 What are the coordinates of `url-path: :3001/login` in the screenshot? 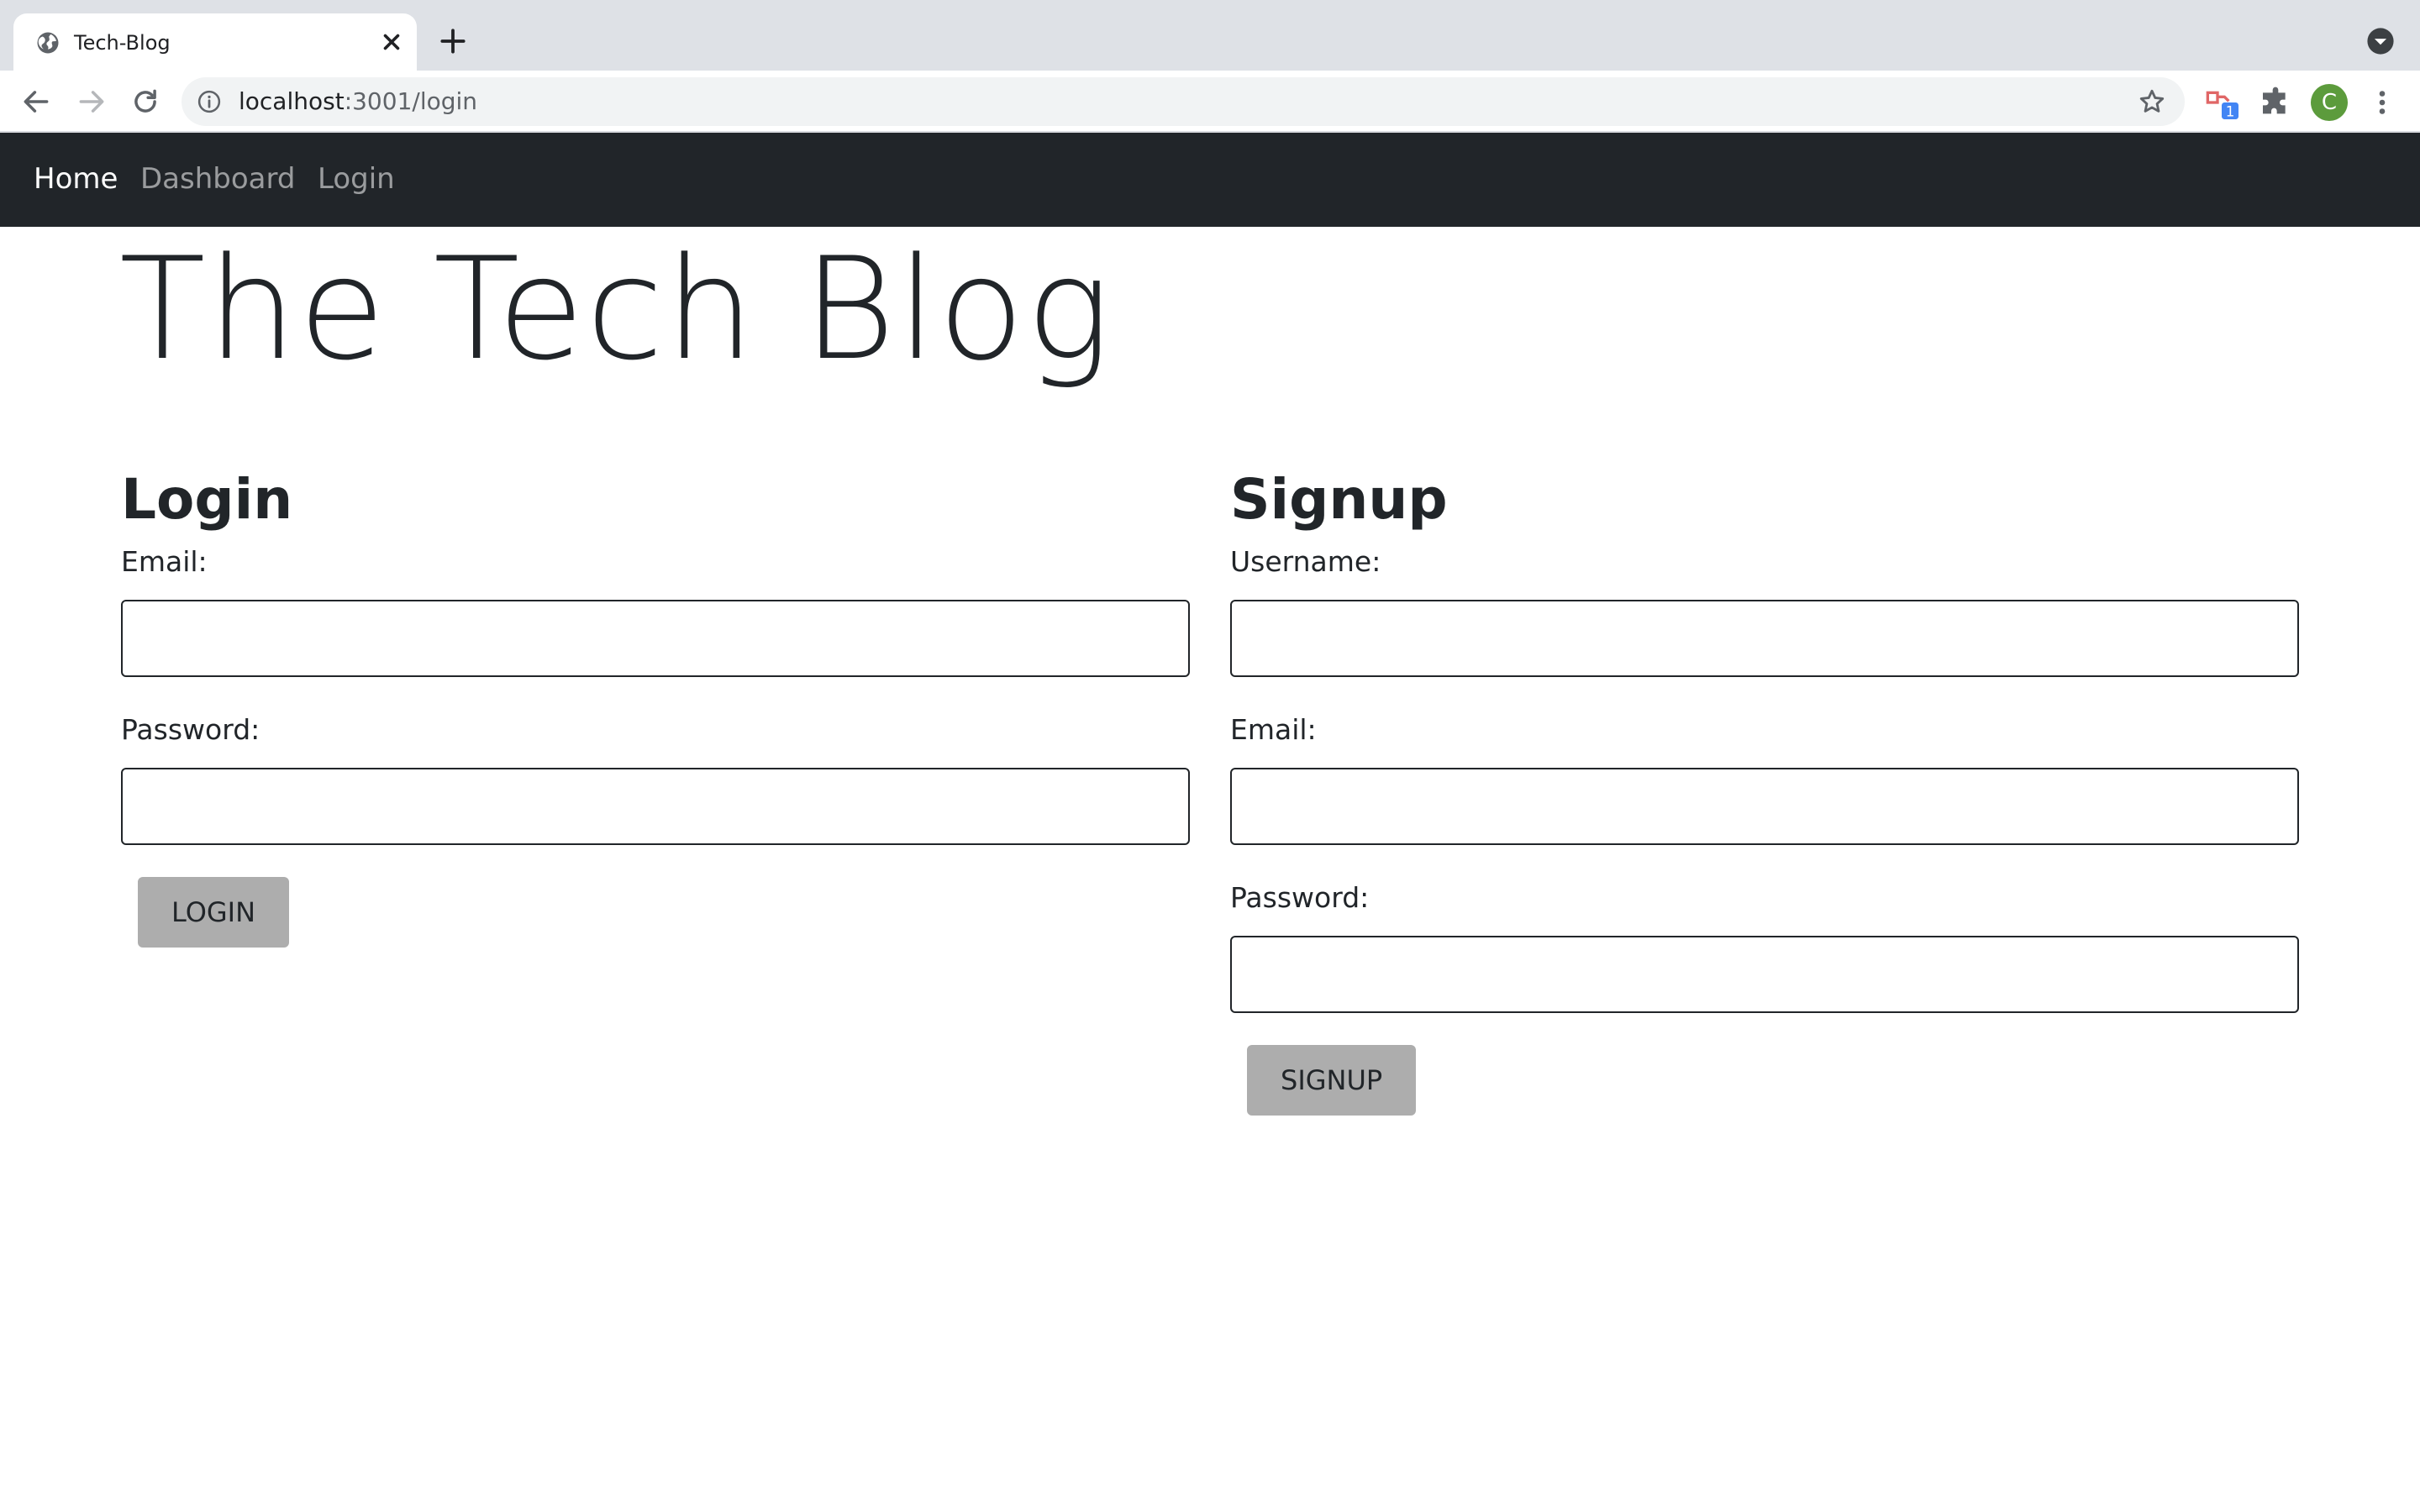 It's located at (411, 101).